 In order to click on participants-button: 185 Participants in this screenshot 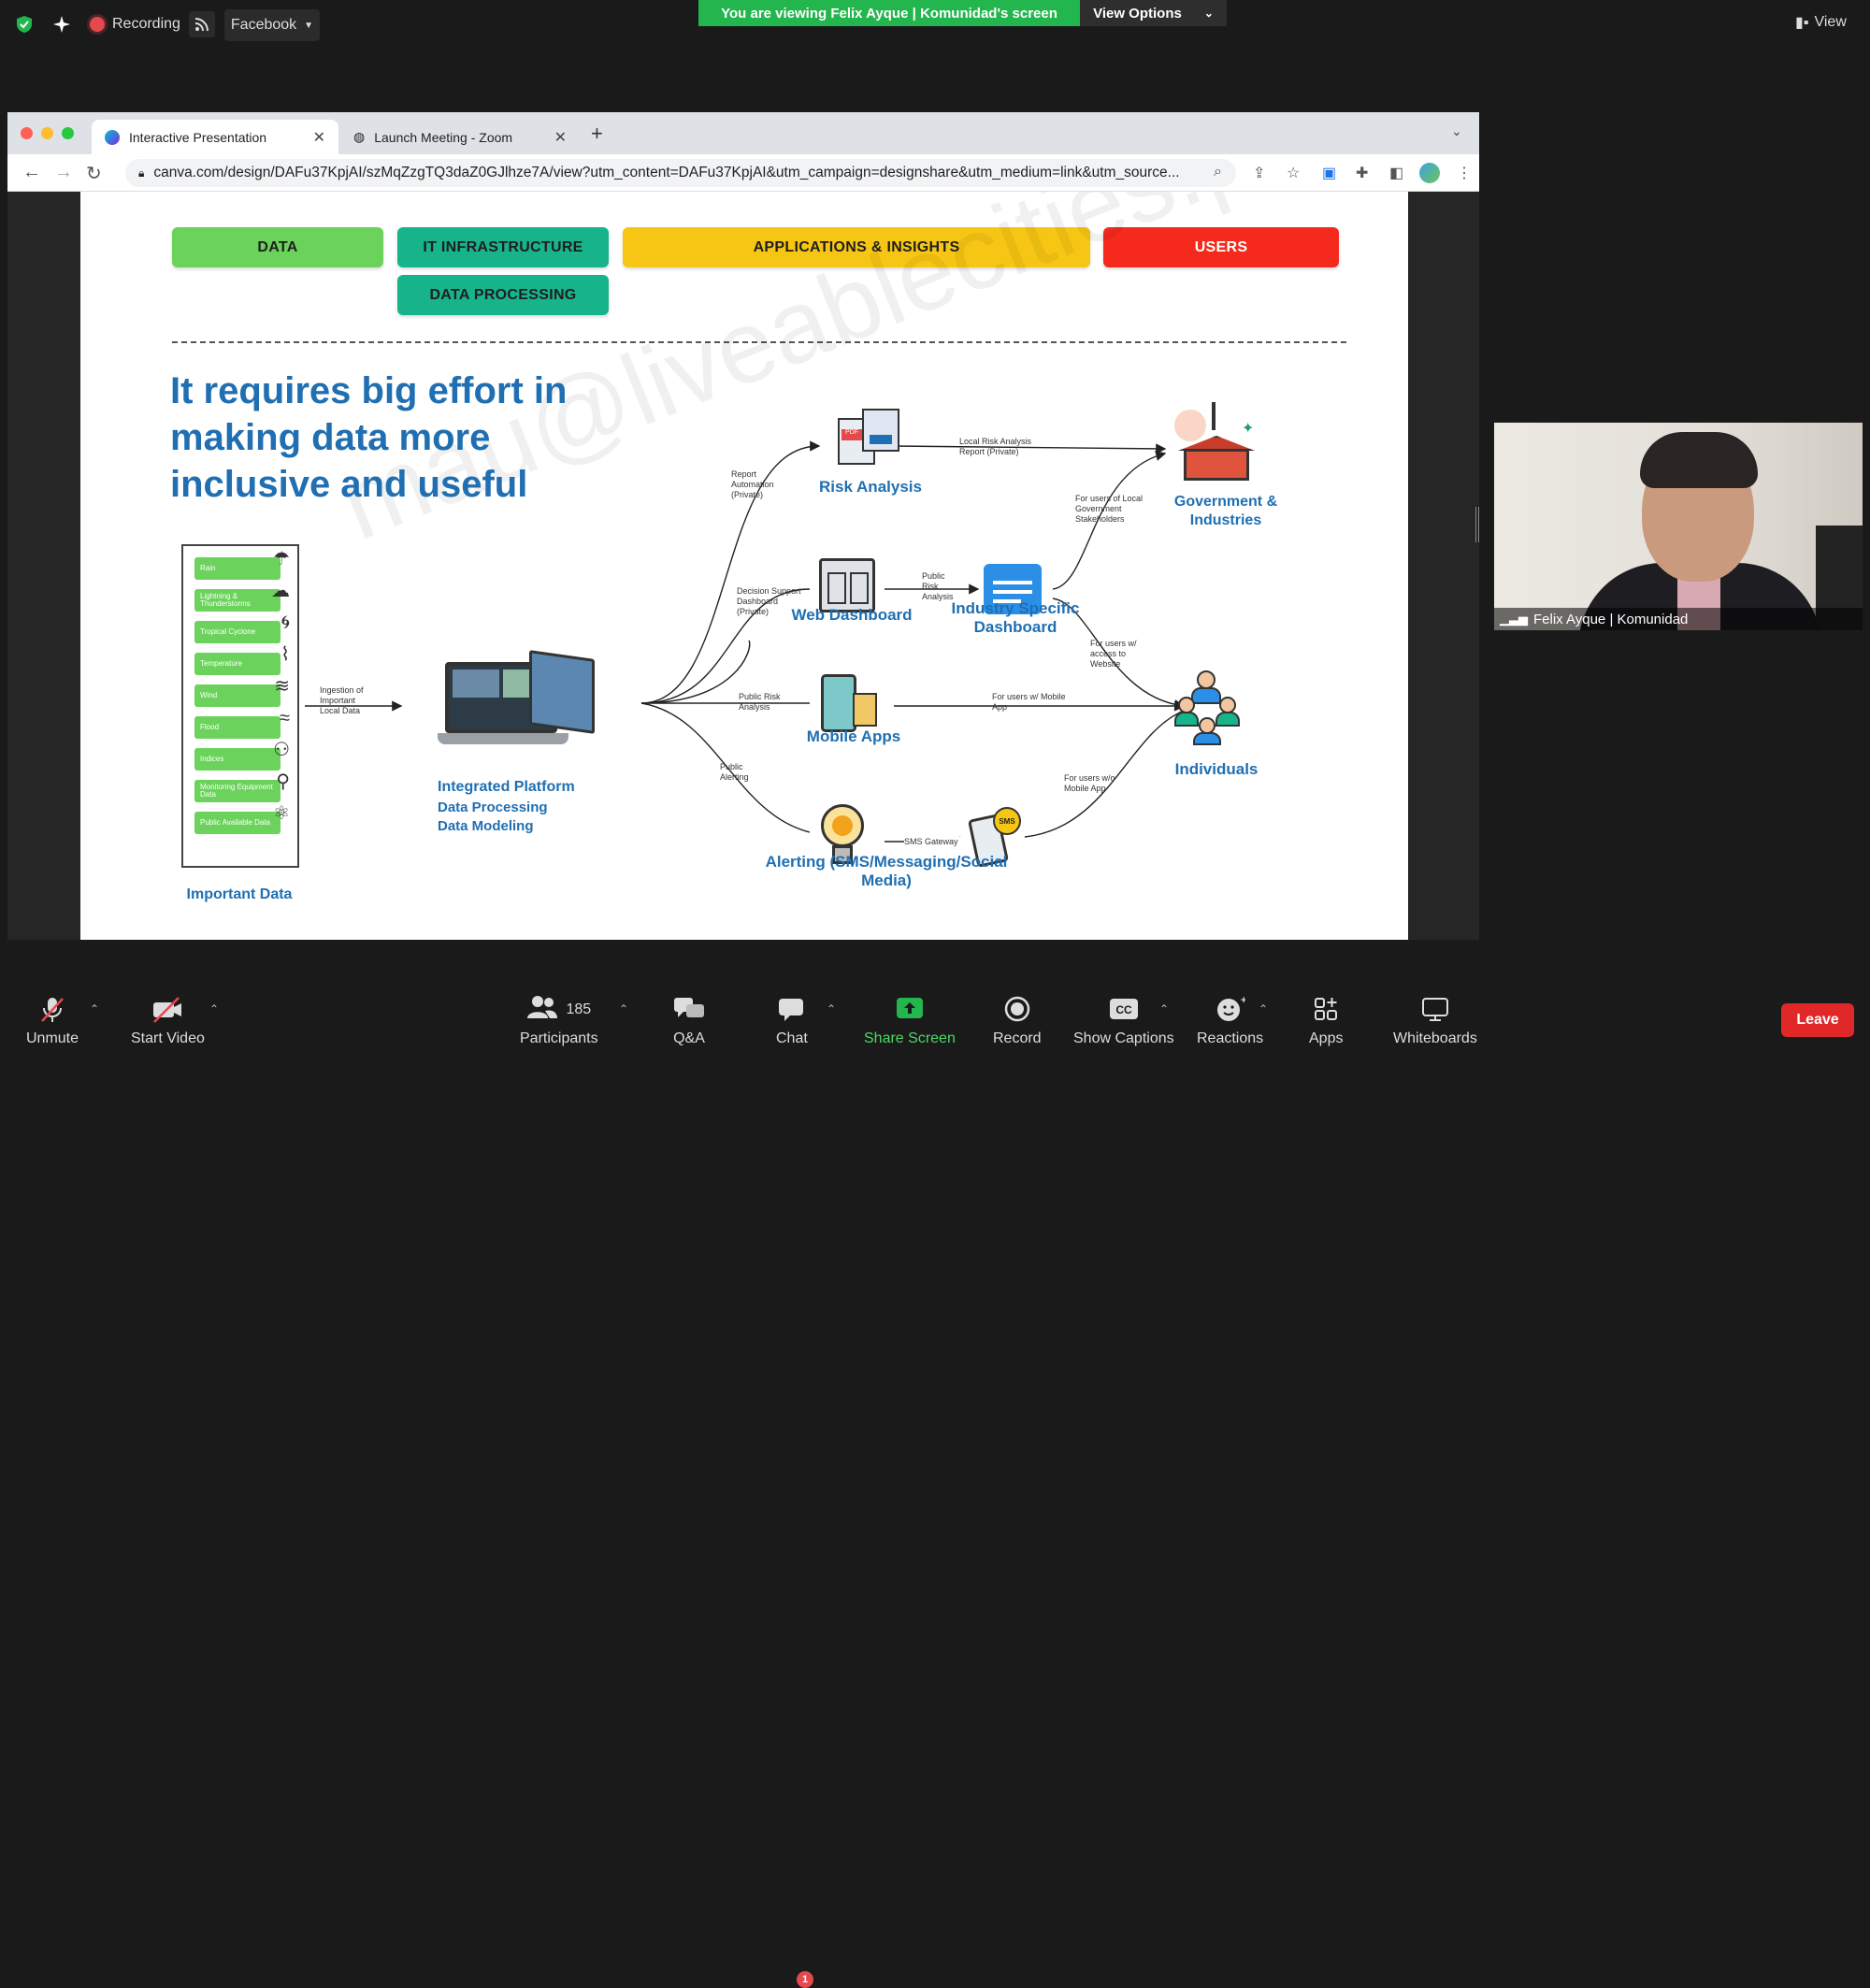, I will do `click(559, 1021)`.